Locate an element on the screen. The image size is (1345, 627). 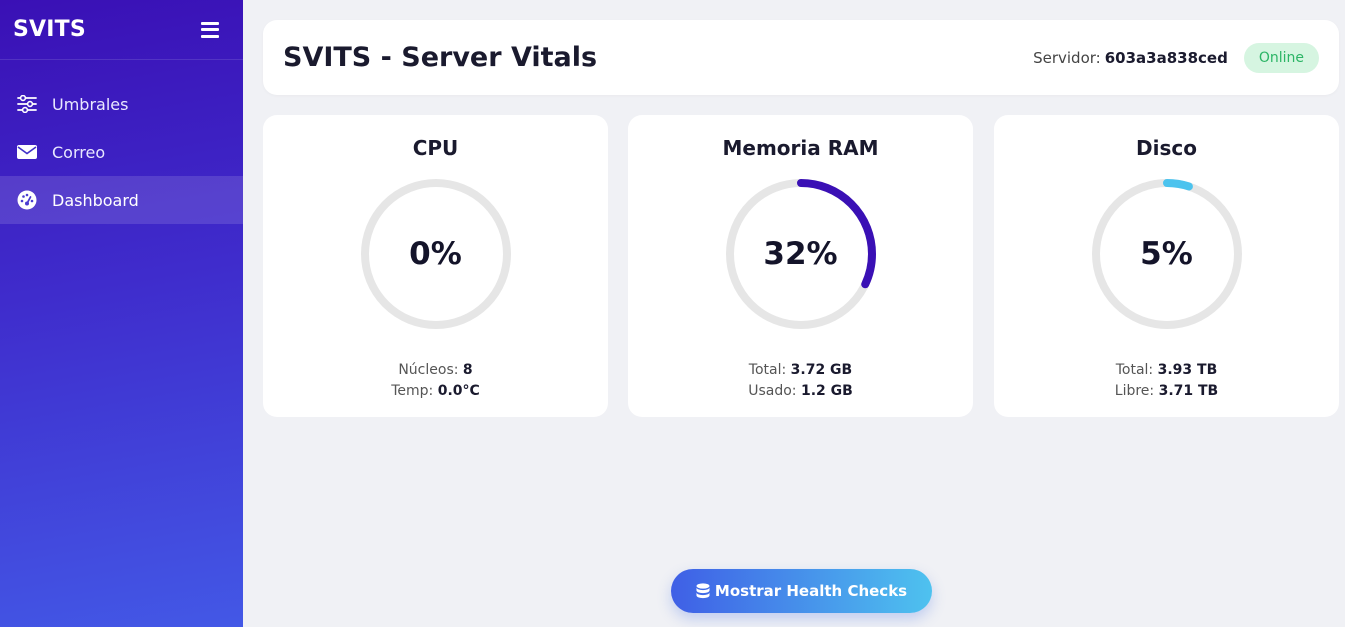
stat-value: 8 is located at coordinates (467, 370).